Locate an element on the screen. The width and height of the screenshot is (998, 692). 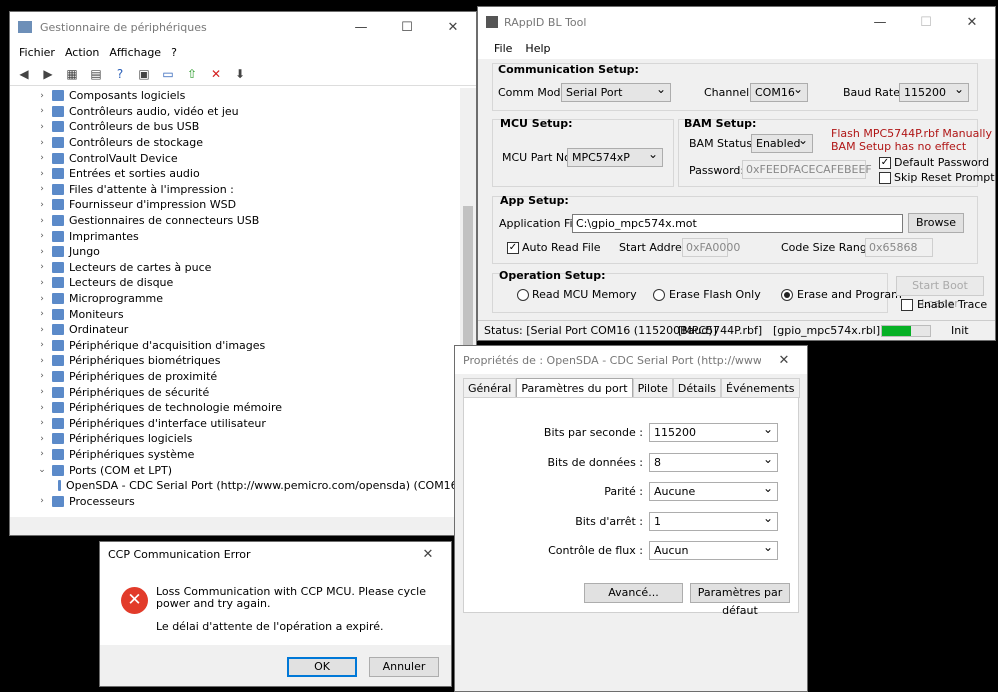
chevron-down-icon: ⌄ is located at coordinates (42, 470).